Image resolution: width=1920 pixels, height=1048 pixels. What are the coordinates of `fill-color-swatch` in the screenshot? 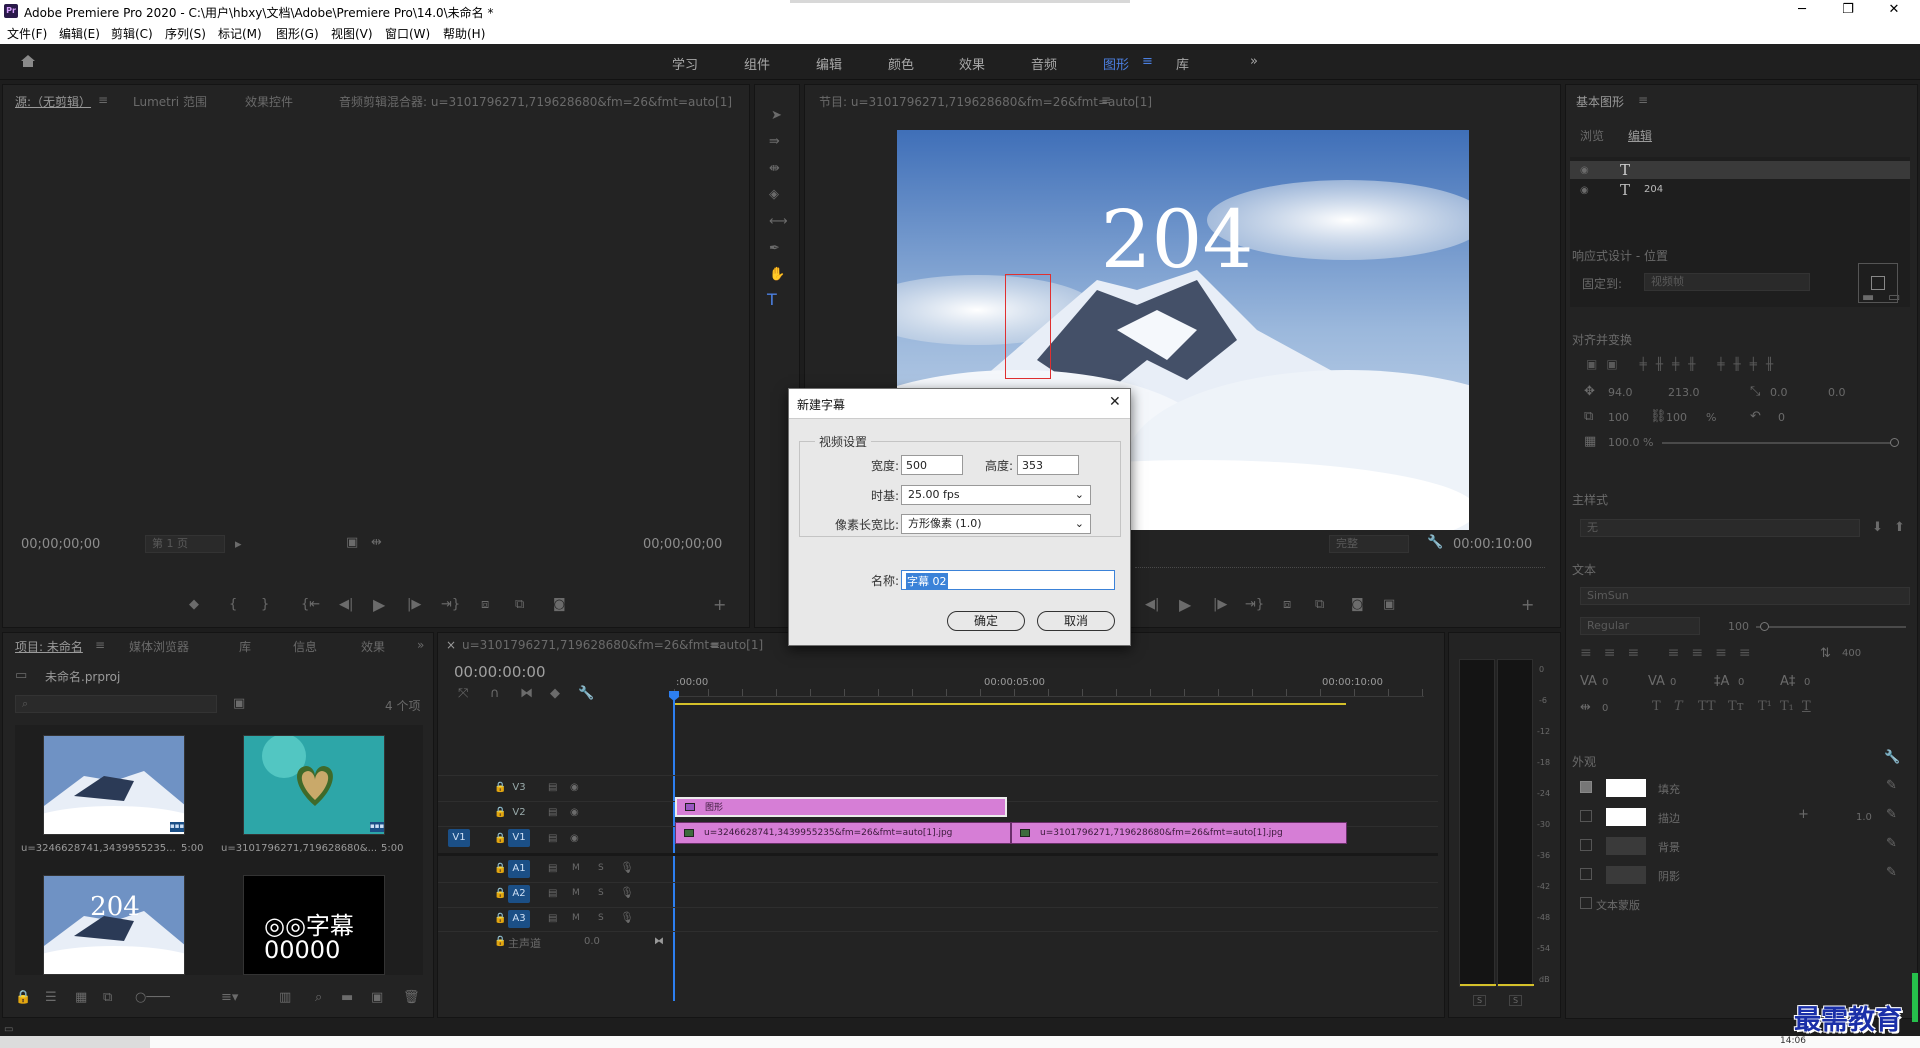 It's located at (1626, 788).